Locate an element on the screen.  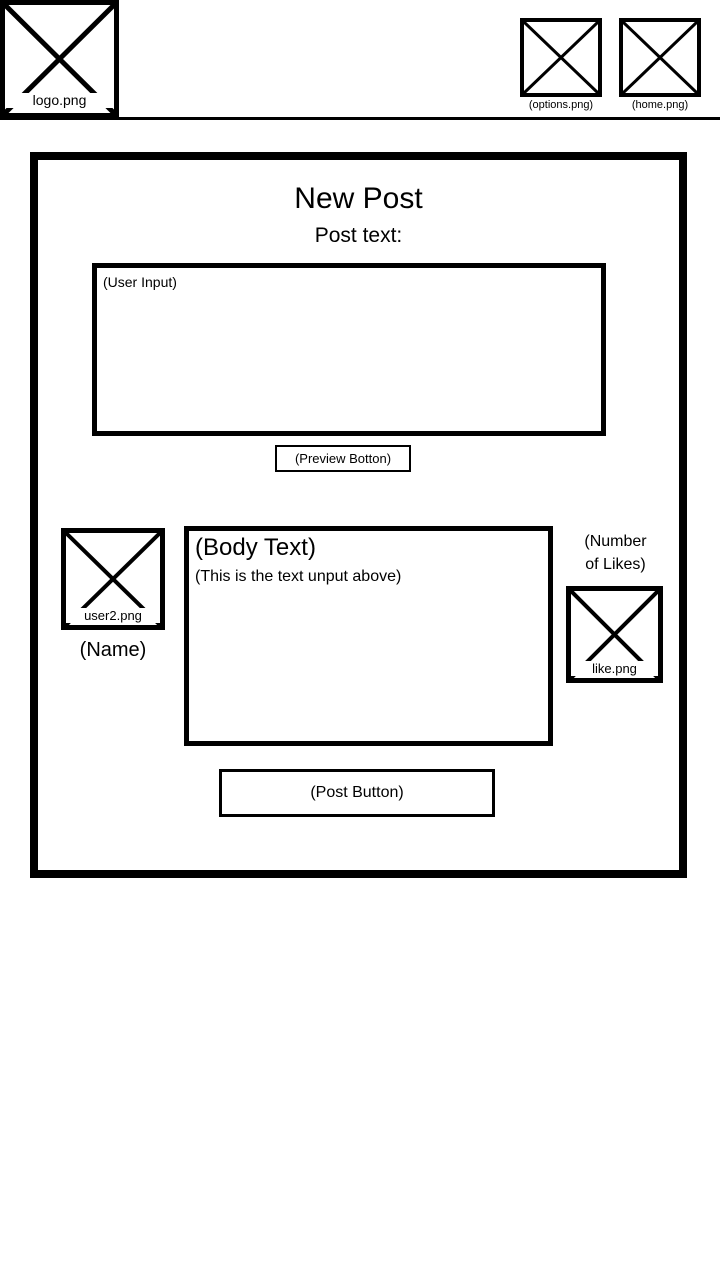
post-text-placeholder: (User Input) is located at coordinates (140, 282).